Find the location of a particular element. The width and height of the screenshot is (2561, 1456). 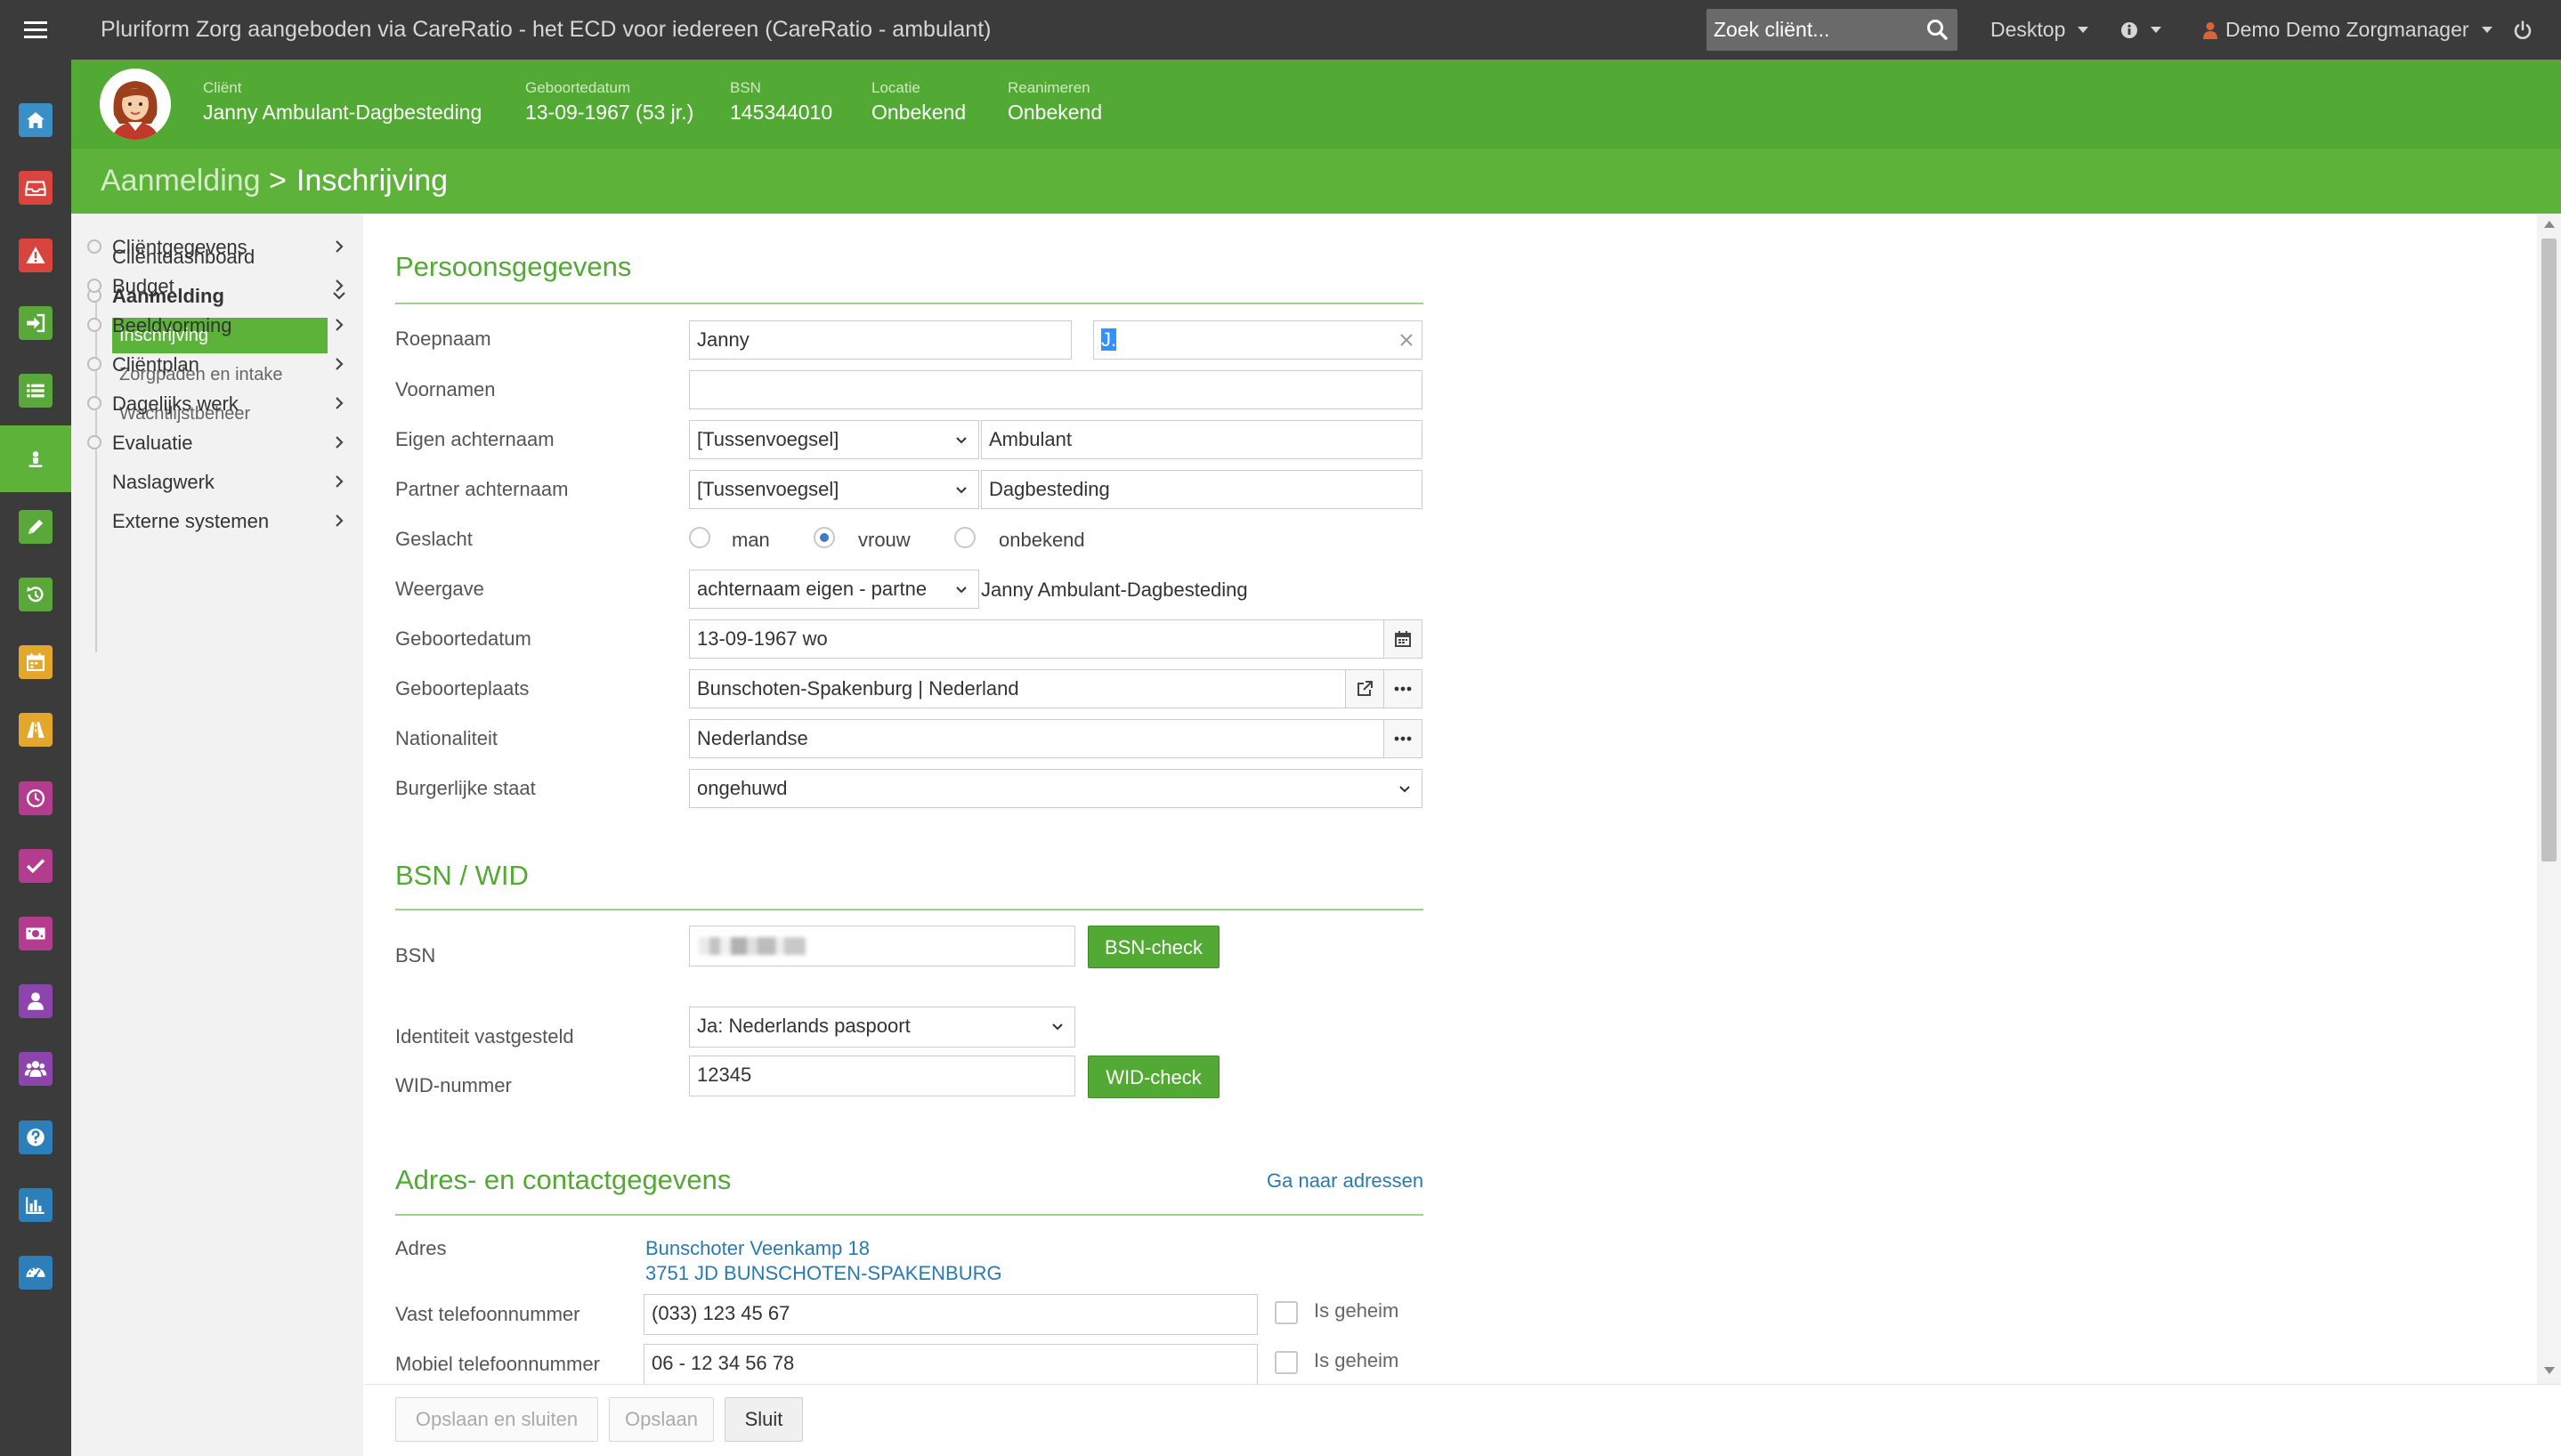

open-external-button is located at coordinates (1364, 689).